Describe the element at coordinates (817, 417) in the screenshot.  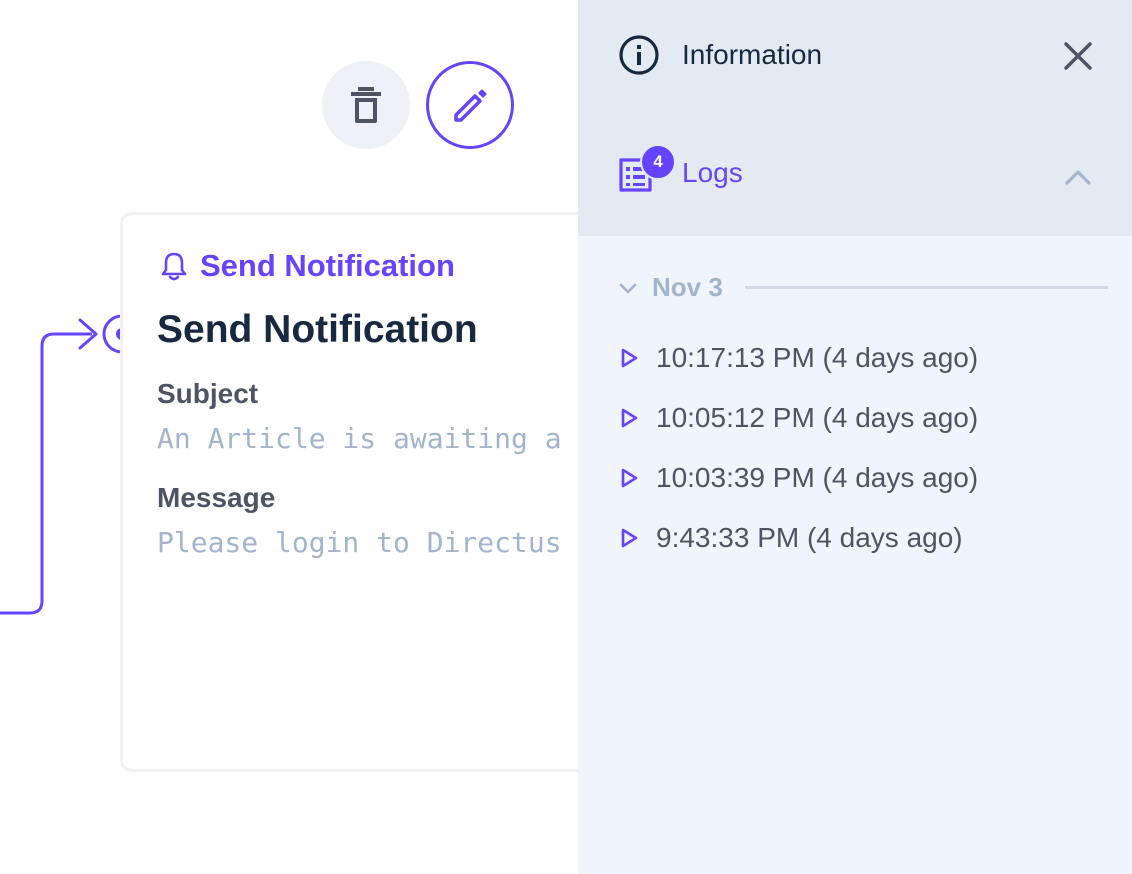
I see `log-entry-time: 10:05:12 PM (4 days ago)` at that location.